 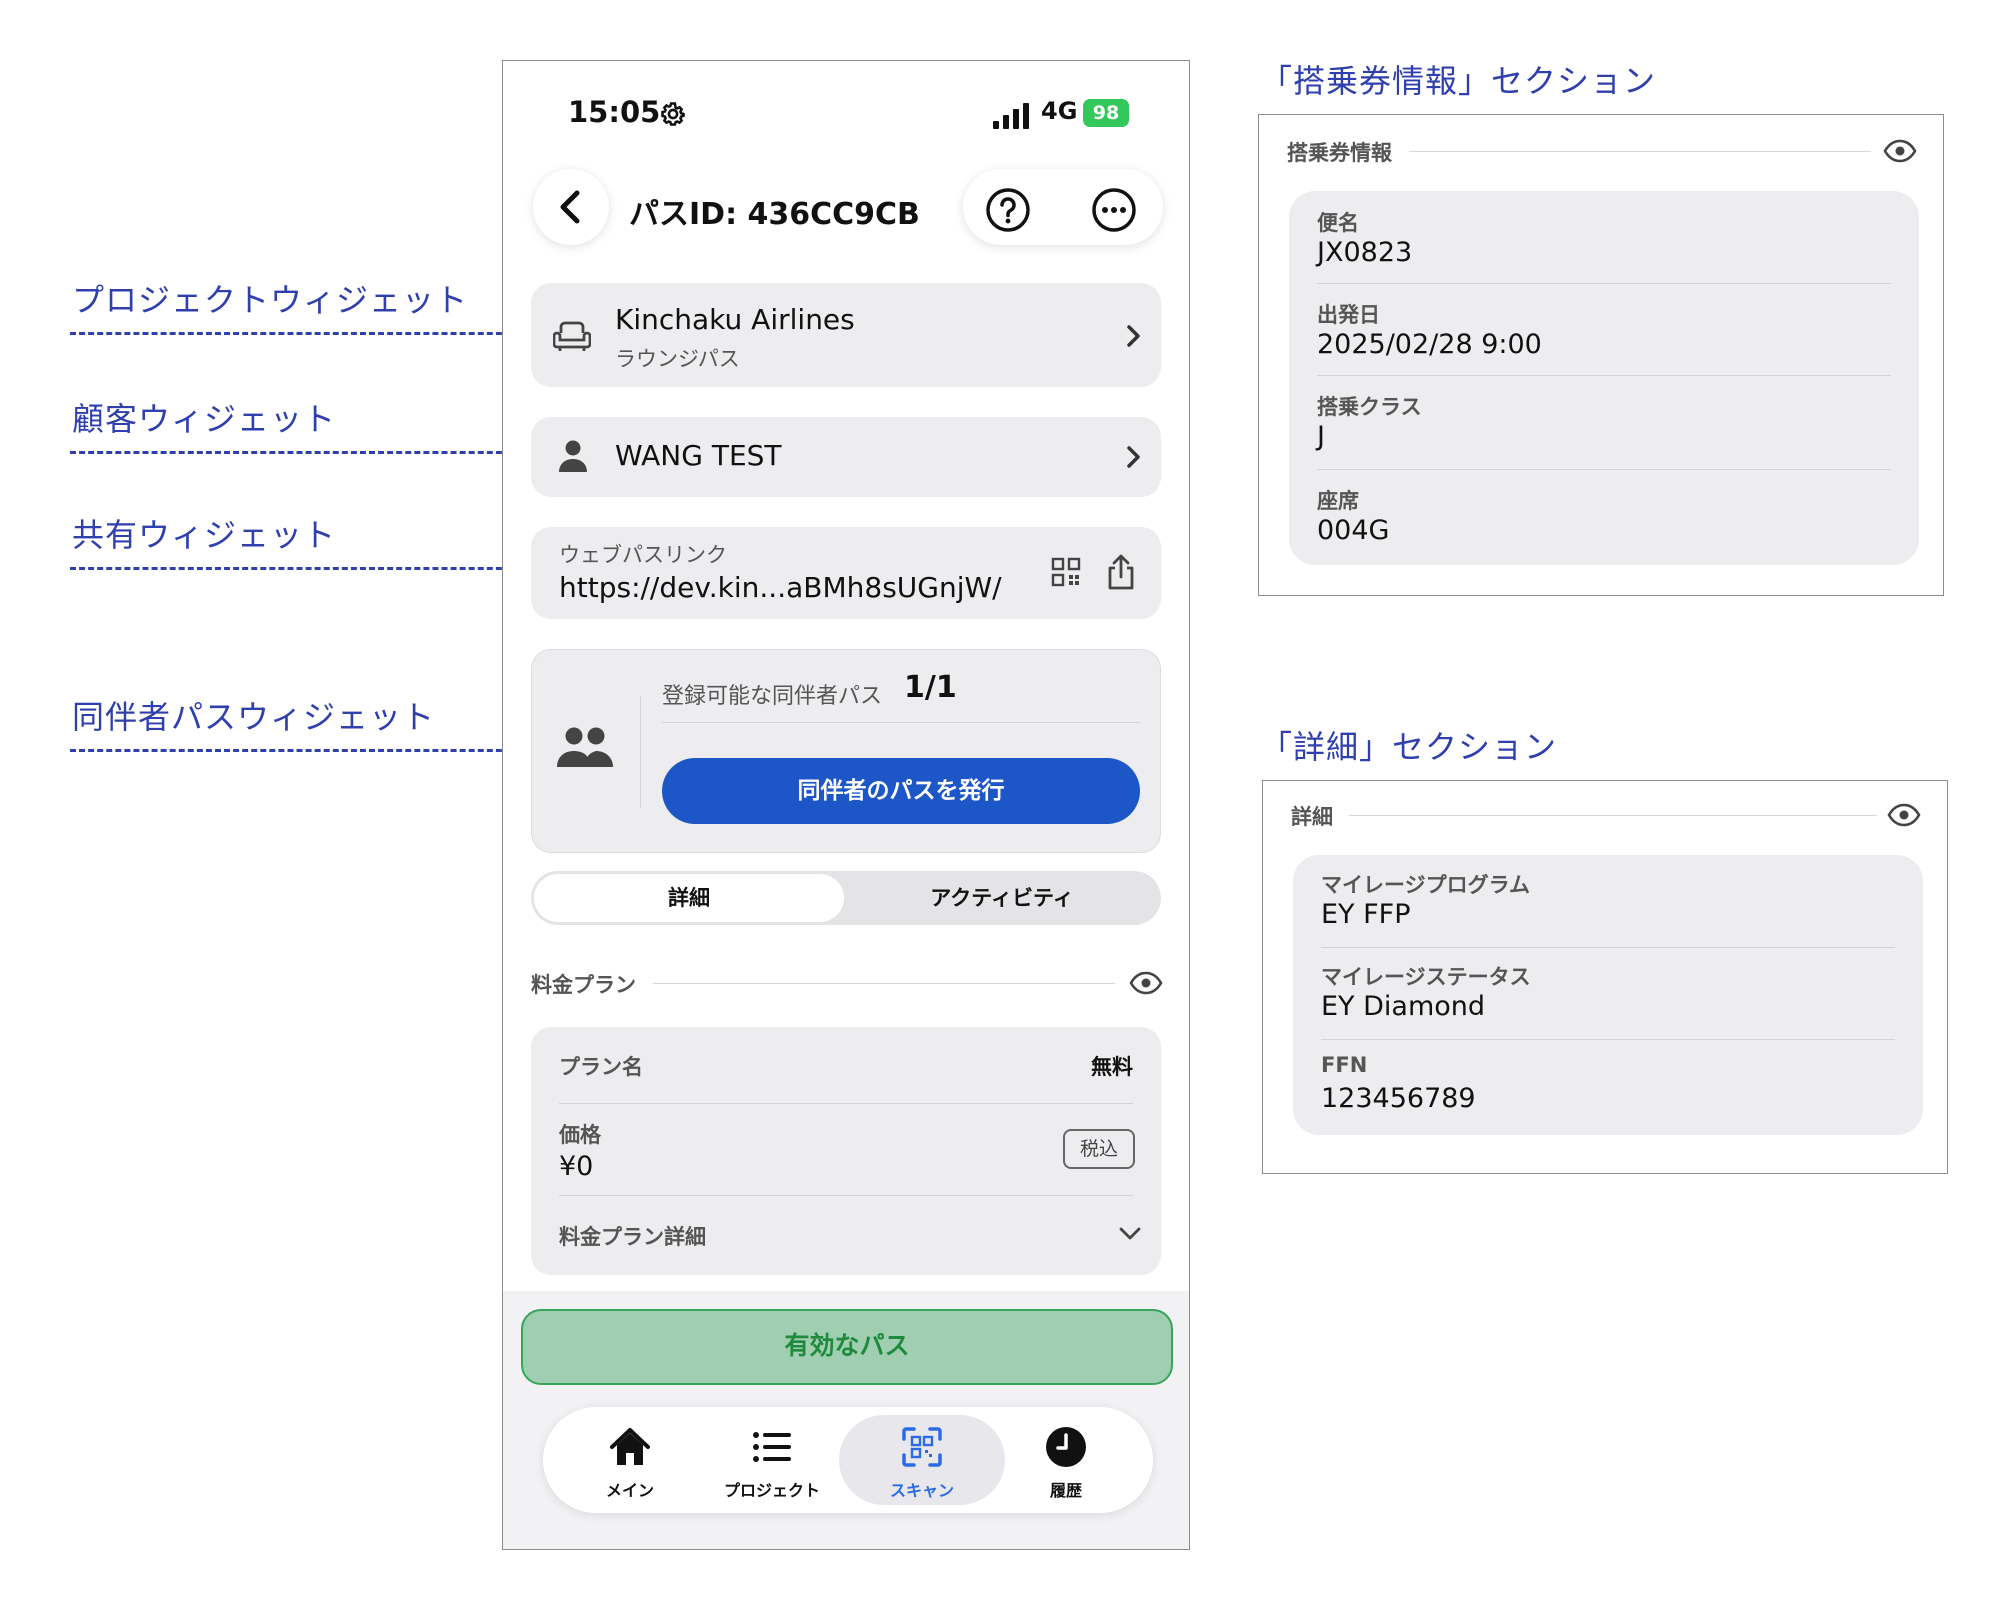 I want to click on details-row-value: EY FFP, so click(x=1366, y=914).